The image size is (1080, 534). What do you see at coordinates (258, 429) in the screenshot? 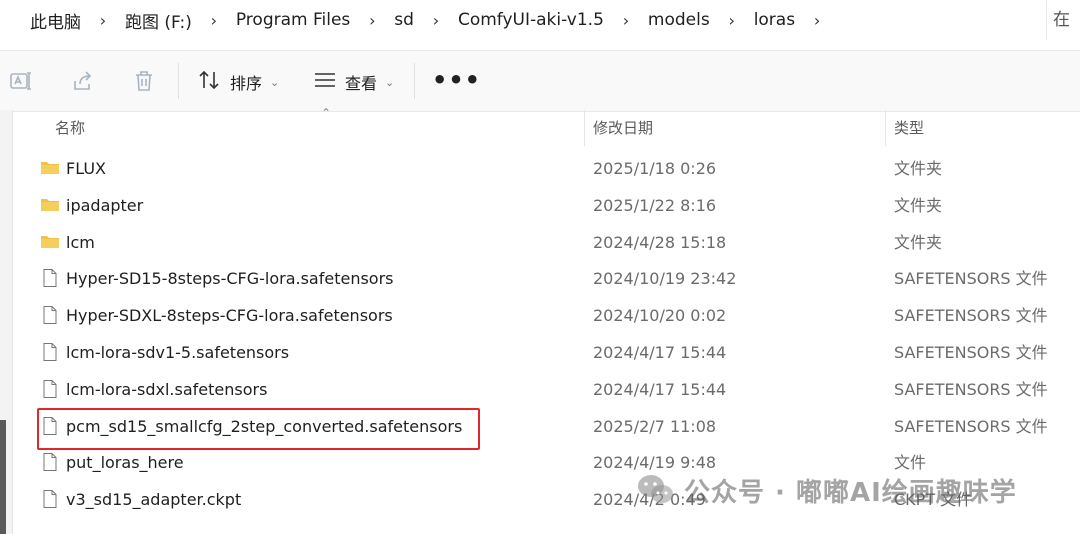
I see `highlight-box` at bounding box center [258, 429].